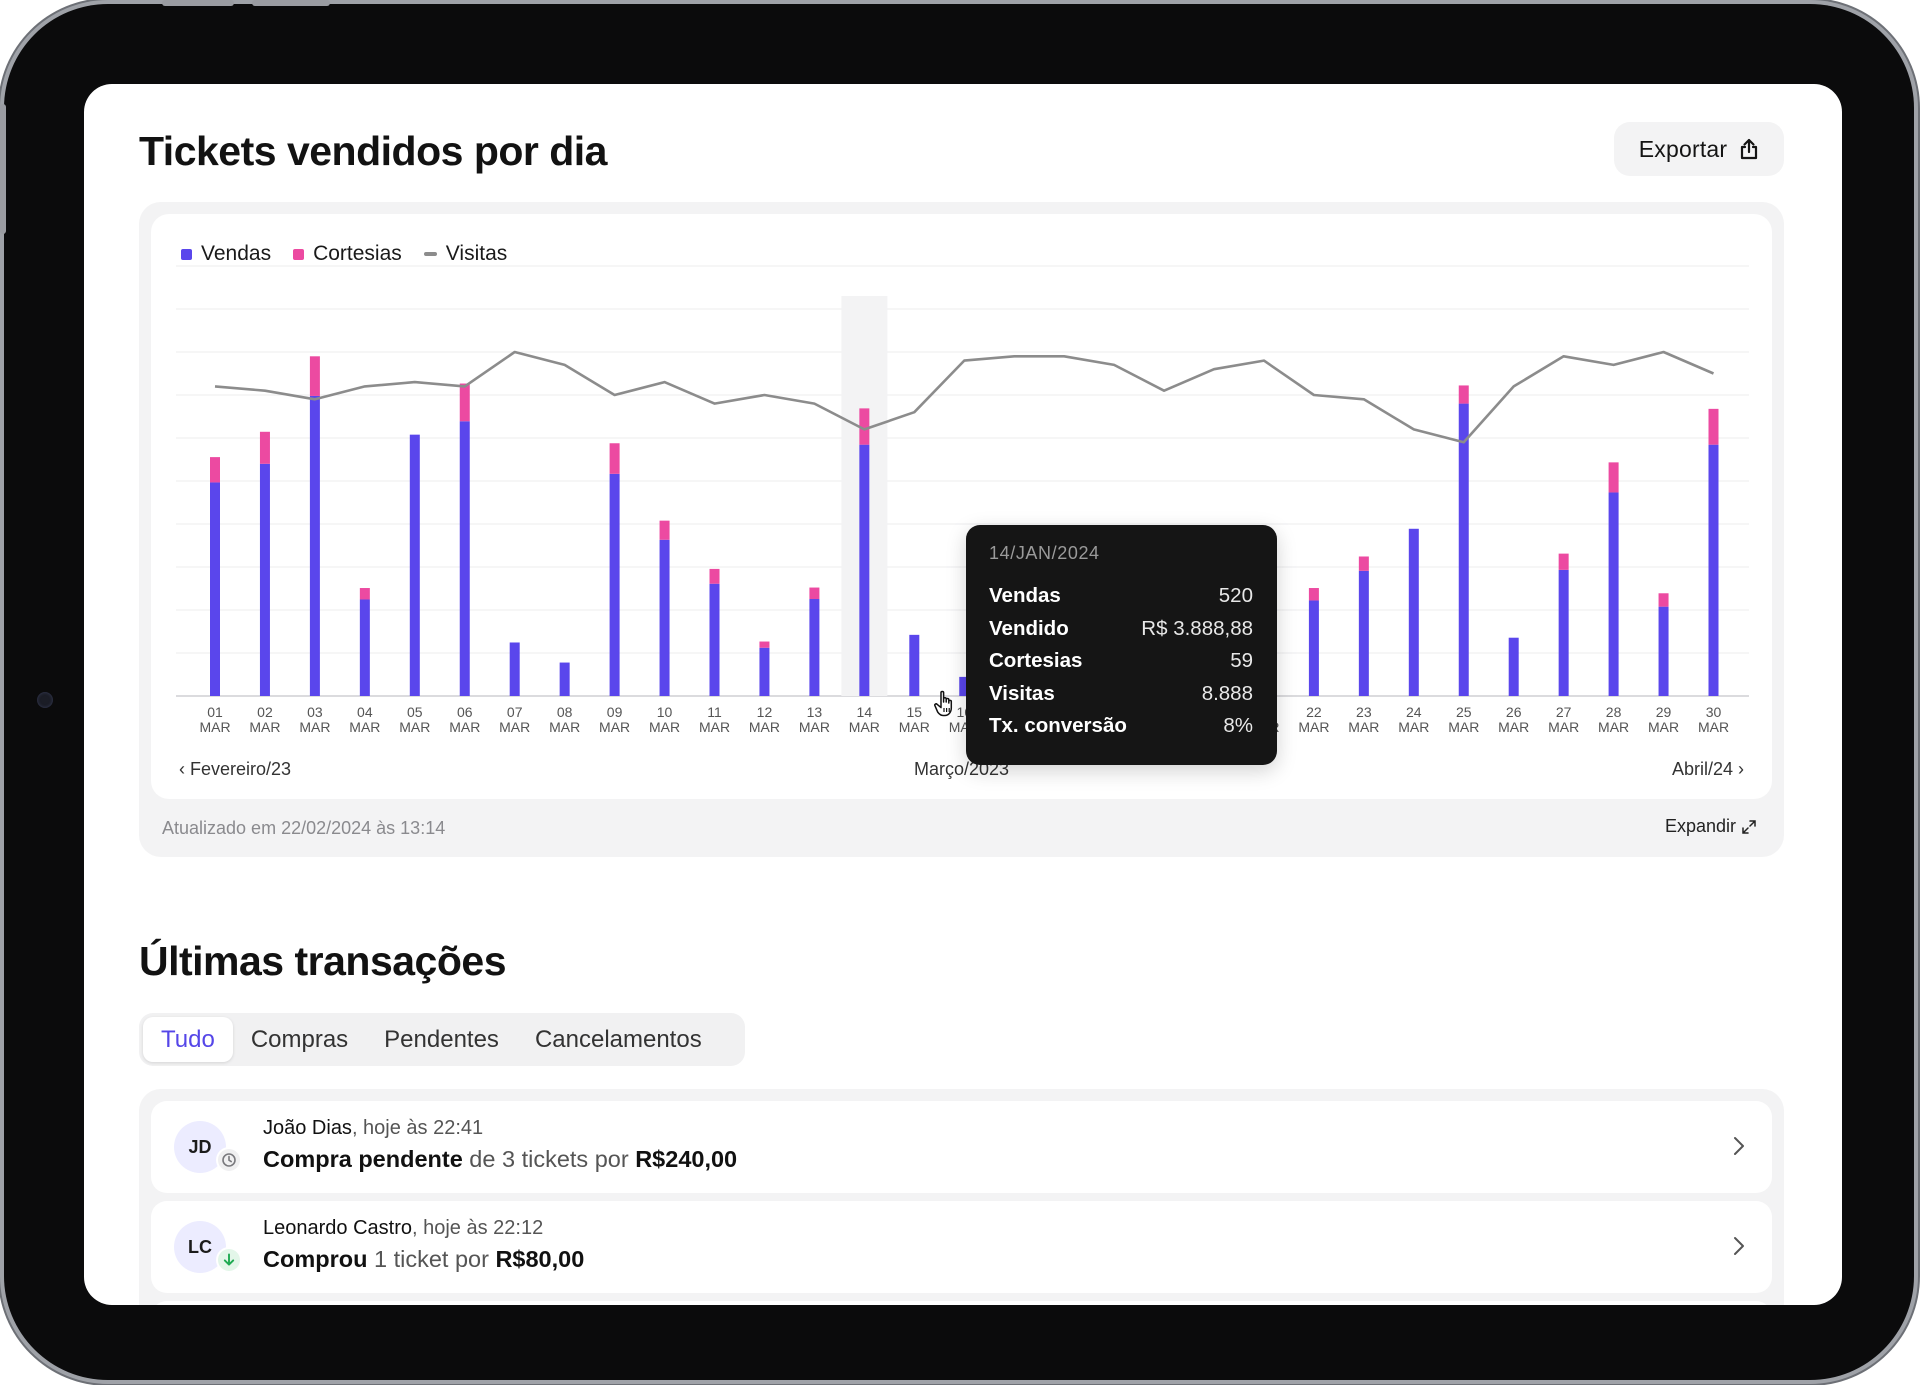 The height and width of the screenshot is (1385, 1920). I want to click on x-tick-label: 14, so click(865, 712).